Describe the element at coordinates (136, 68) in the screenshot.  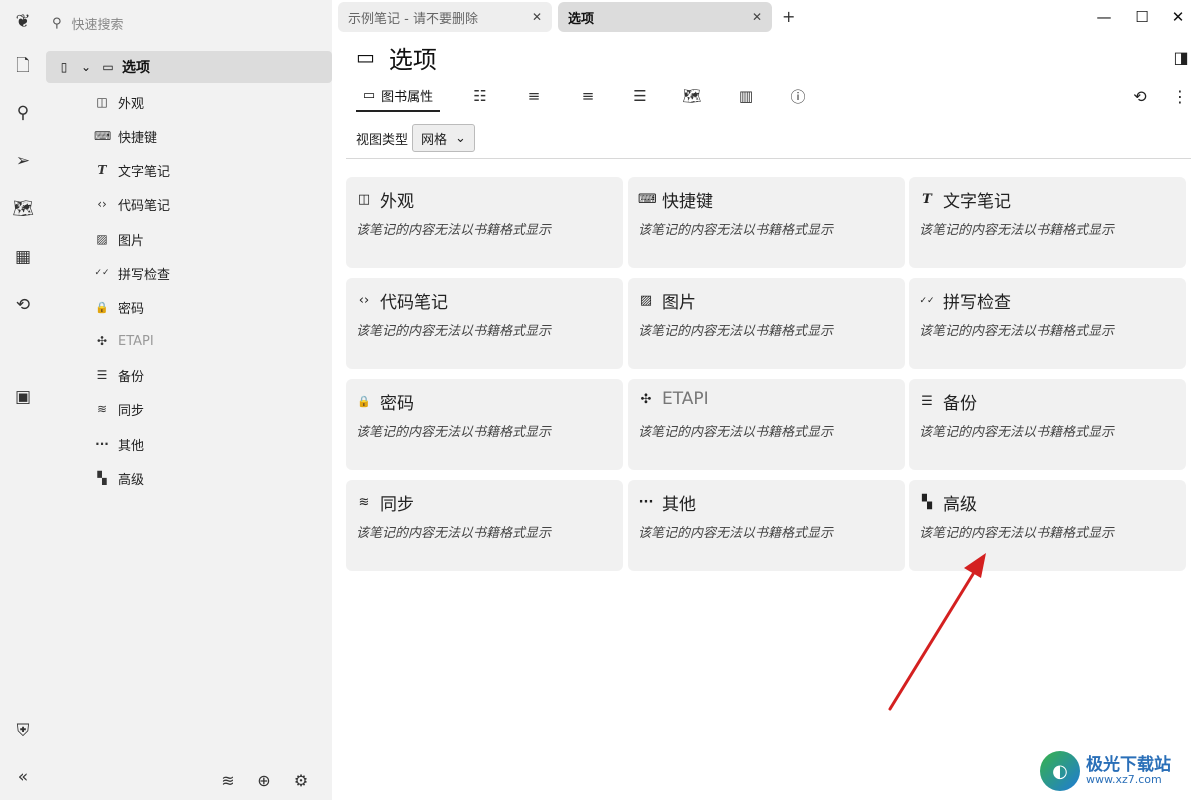
I see `tree-item-label: 选项` at that location.